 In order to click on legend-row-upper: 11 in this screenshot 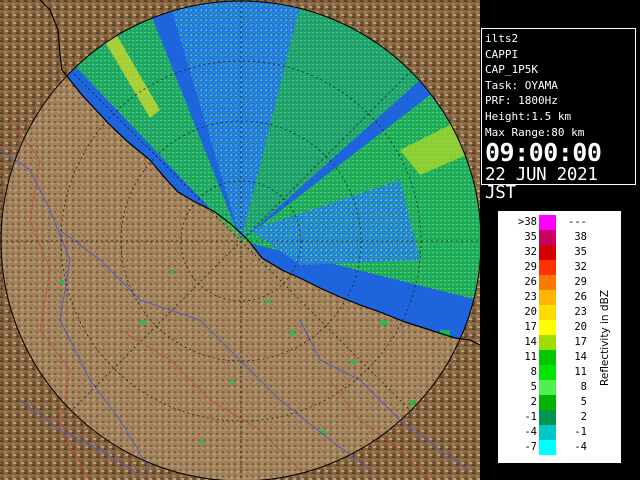, I will do `click(580, 372)`.